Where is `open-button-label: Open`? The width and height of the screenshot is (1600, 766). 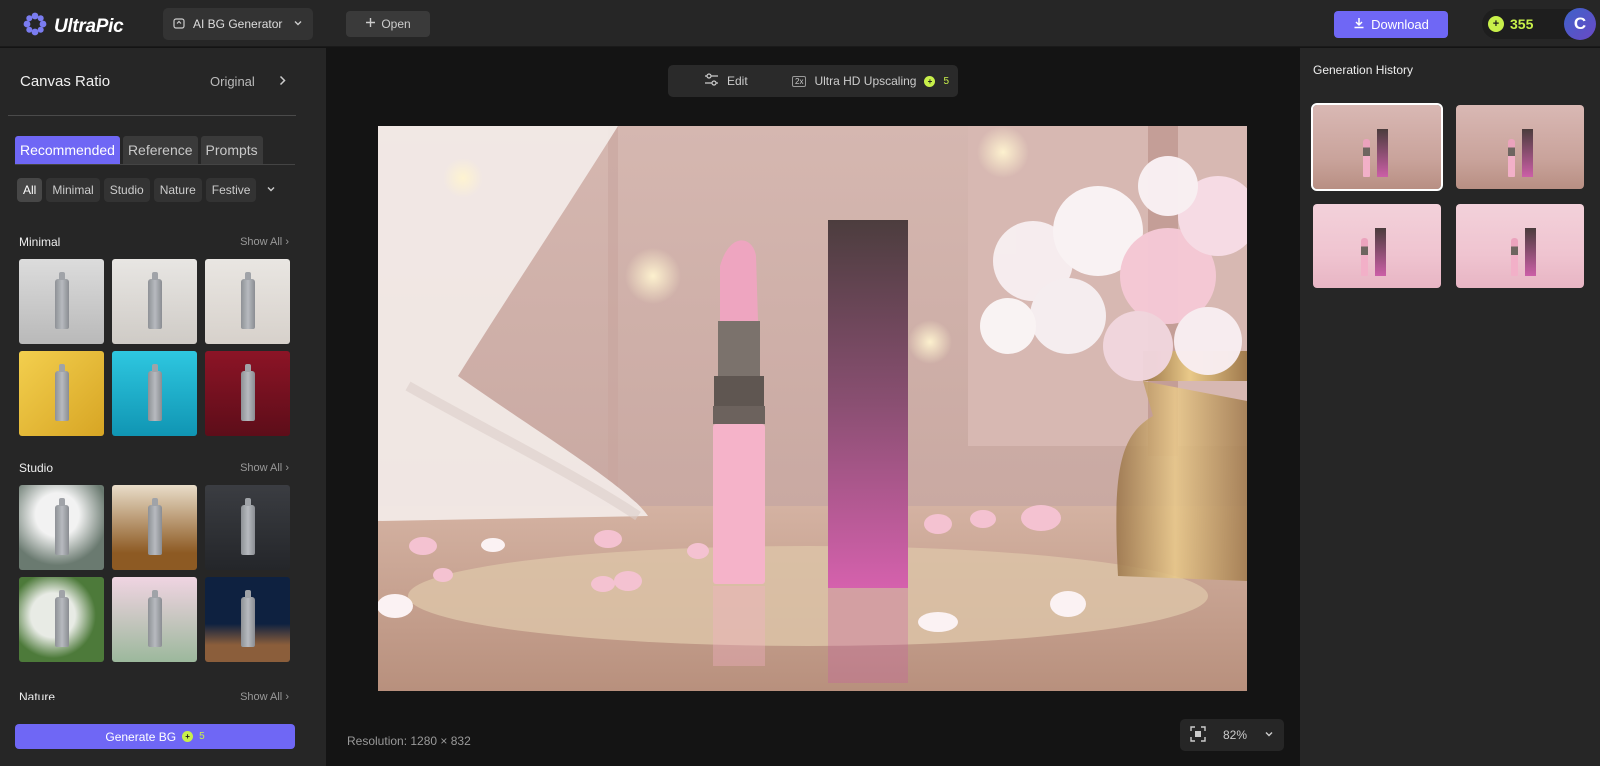
open-button-label: Open is located at coordinates (396, 24).